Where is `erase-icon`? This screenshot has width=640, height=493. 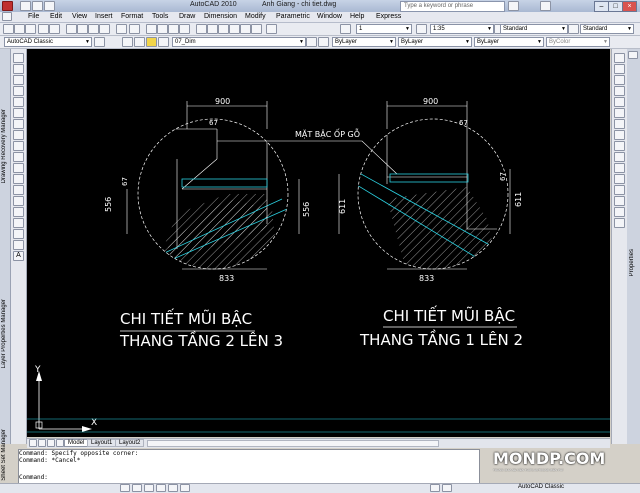
erase-icon is located at coordinates (619, 58).